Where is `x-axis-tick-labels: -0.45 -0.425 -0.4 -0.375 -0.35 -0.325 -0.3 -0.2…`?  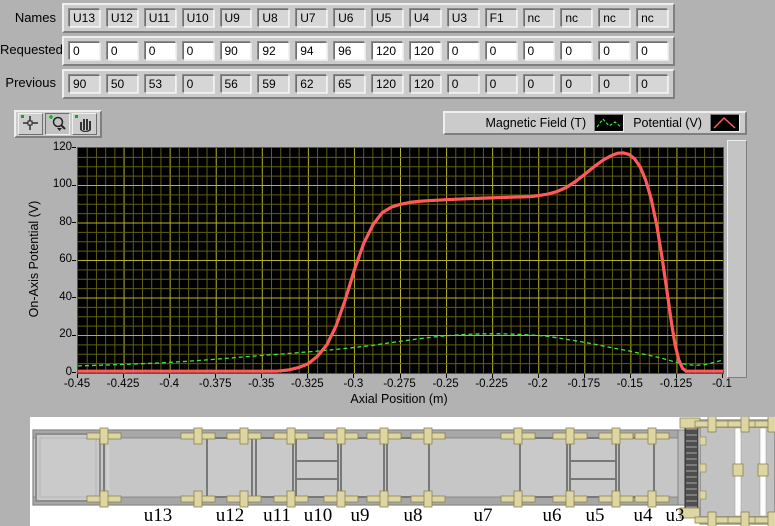
x-axis-tick-labels: -0.45 -0.425 -0.4 -0.375 -0.35 -0.325 -0.3 -0.2… is located at coordinates (387, 385).